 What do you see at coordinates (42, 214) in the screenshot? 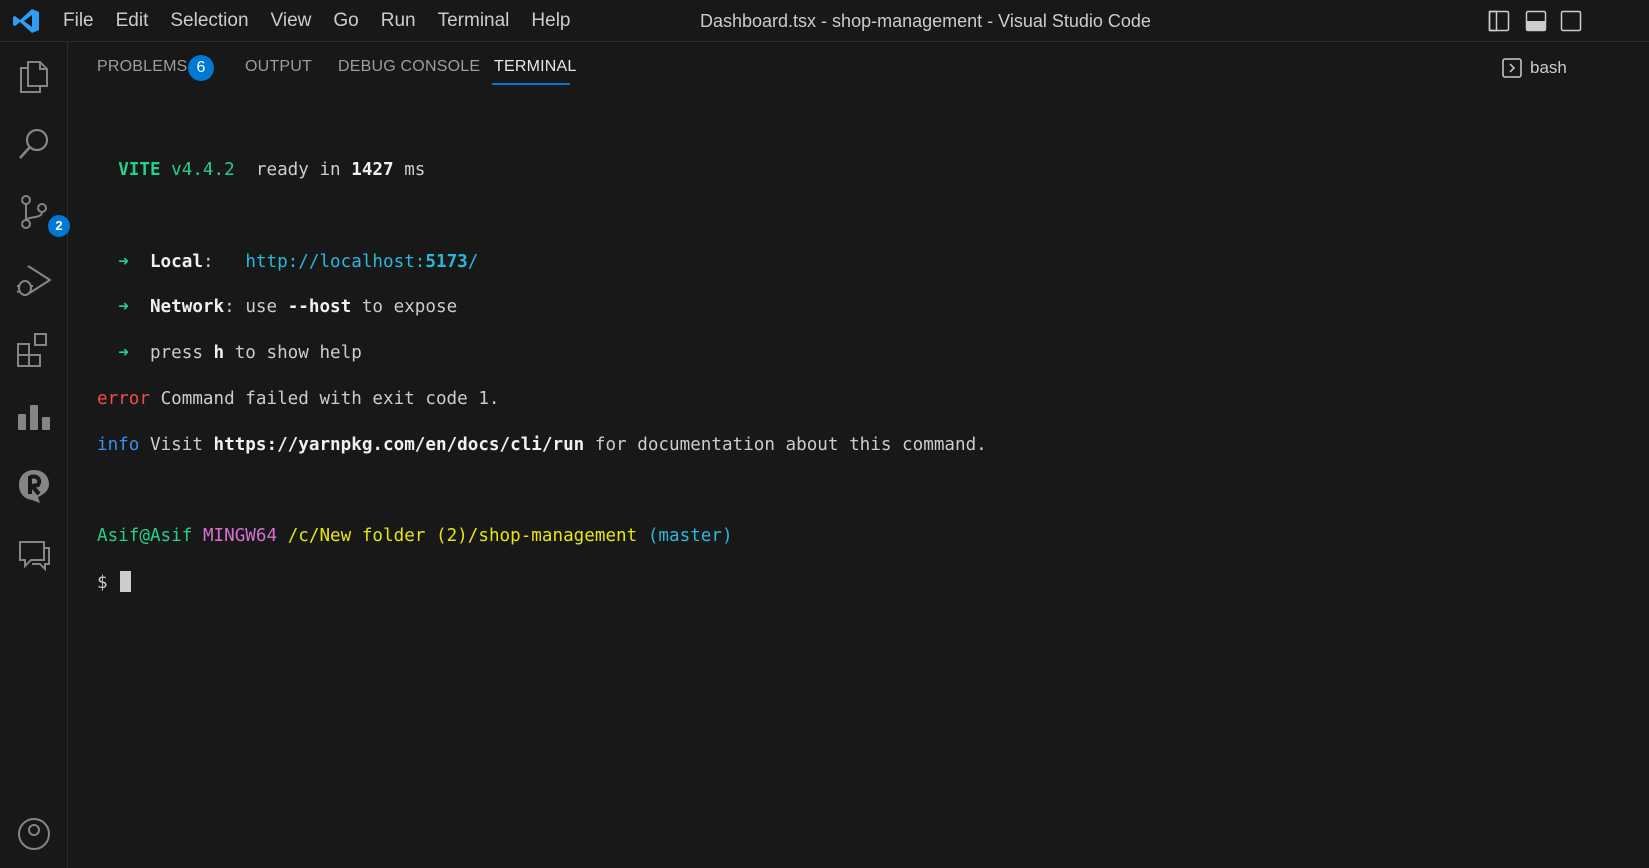
I see `activity-source-control: 2` at bounding box center [42, 214].